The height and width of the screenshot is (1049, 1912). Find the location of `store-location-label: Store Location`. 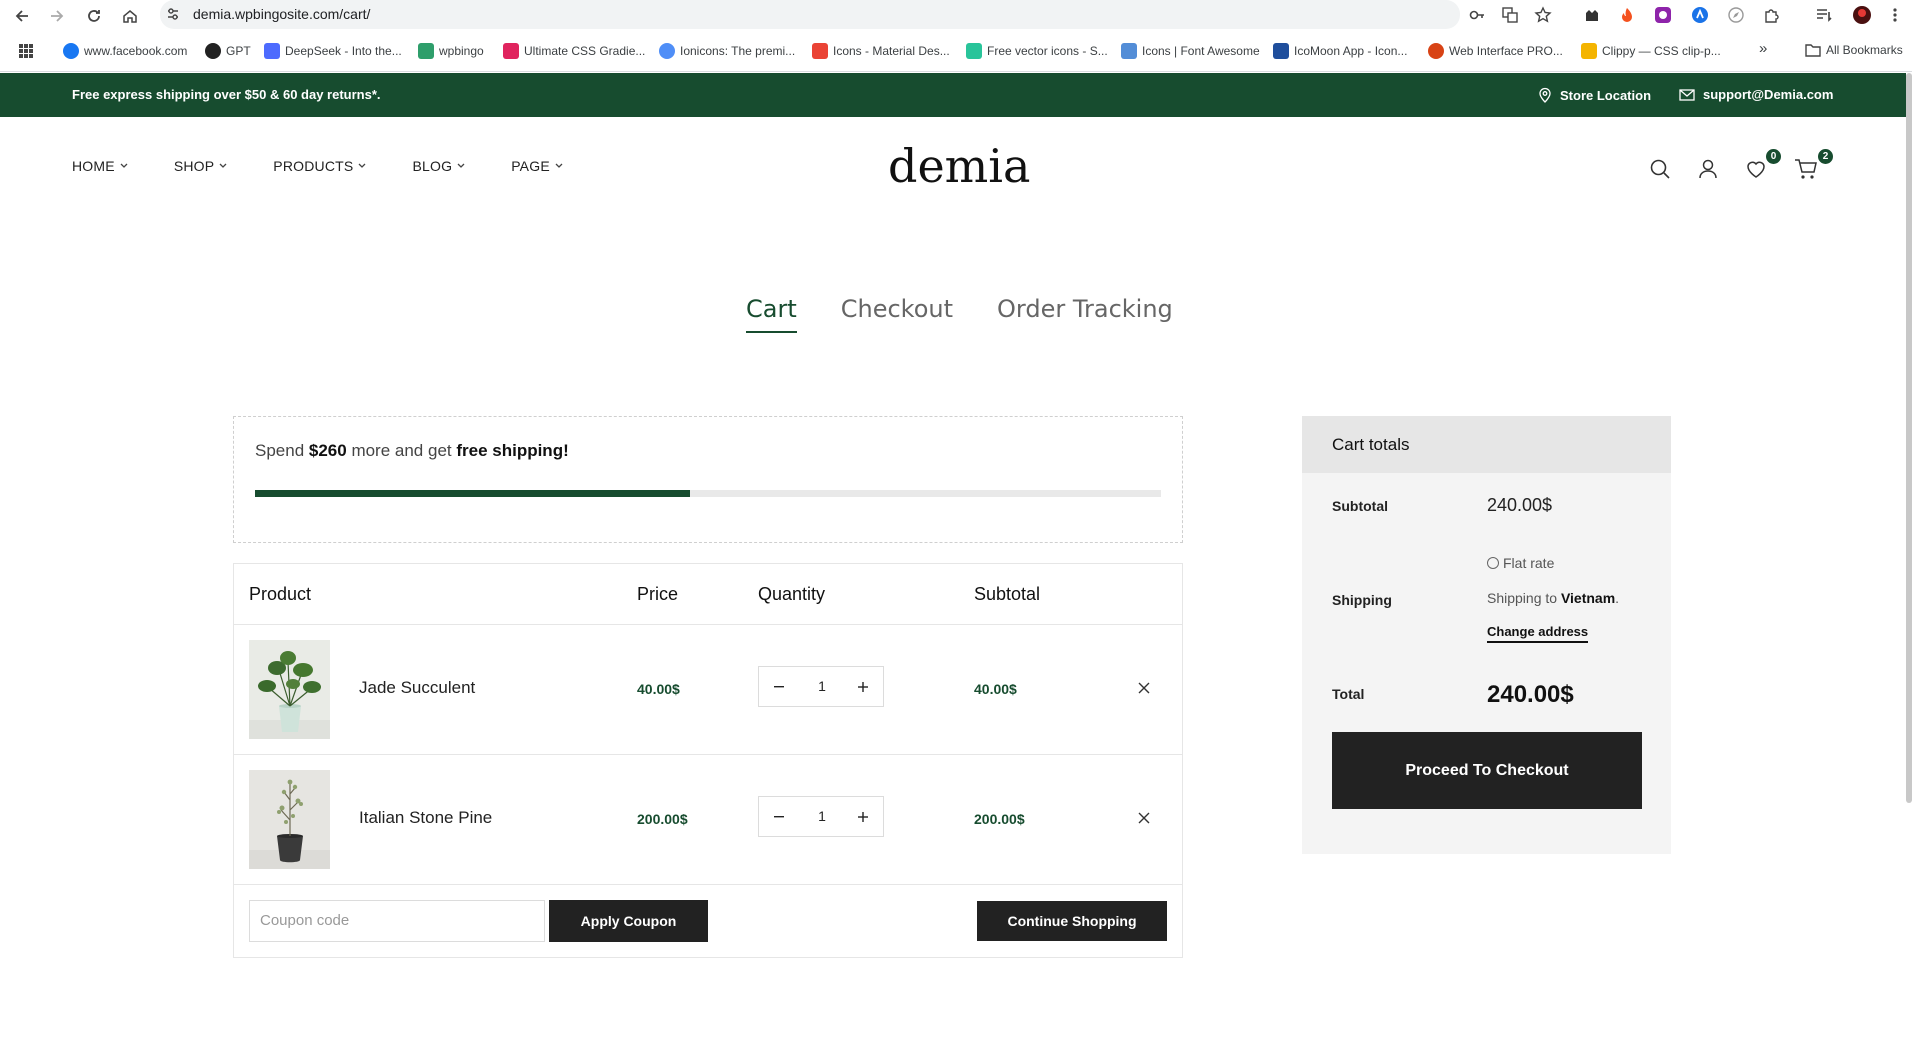

store-location-label: Store Location is located at coordinates (1606, 95).